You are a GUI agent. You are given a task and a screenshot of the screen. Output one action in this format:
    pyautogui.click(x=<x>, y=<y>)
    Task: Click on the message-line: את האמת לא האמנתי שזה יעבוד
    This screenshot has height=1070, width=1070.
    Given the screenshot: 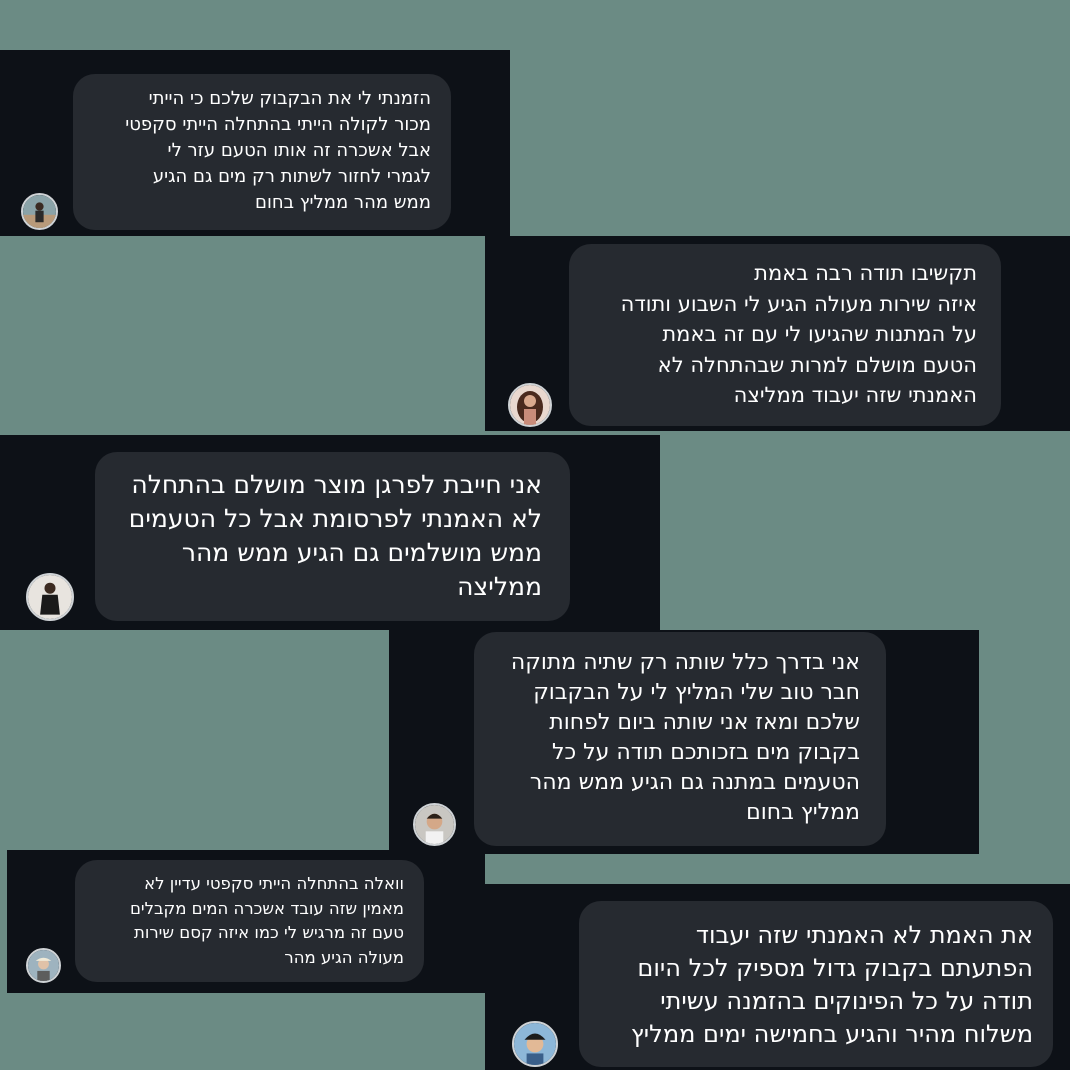 What is the action you would take?
    pyautogui.click(x=864, y=935)
    